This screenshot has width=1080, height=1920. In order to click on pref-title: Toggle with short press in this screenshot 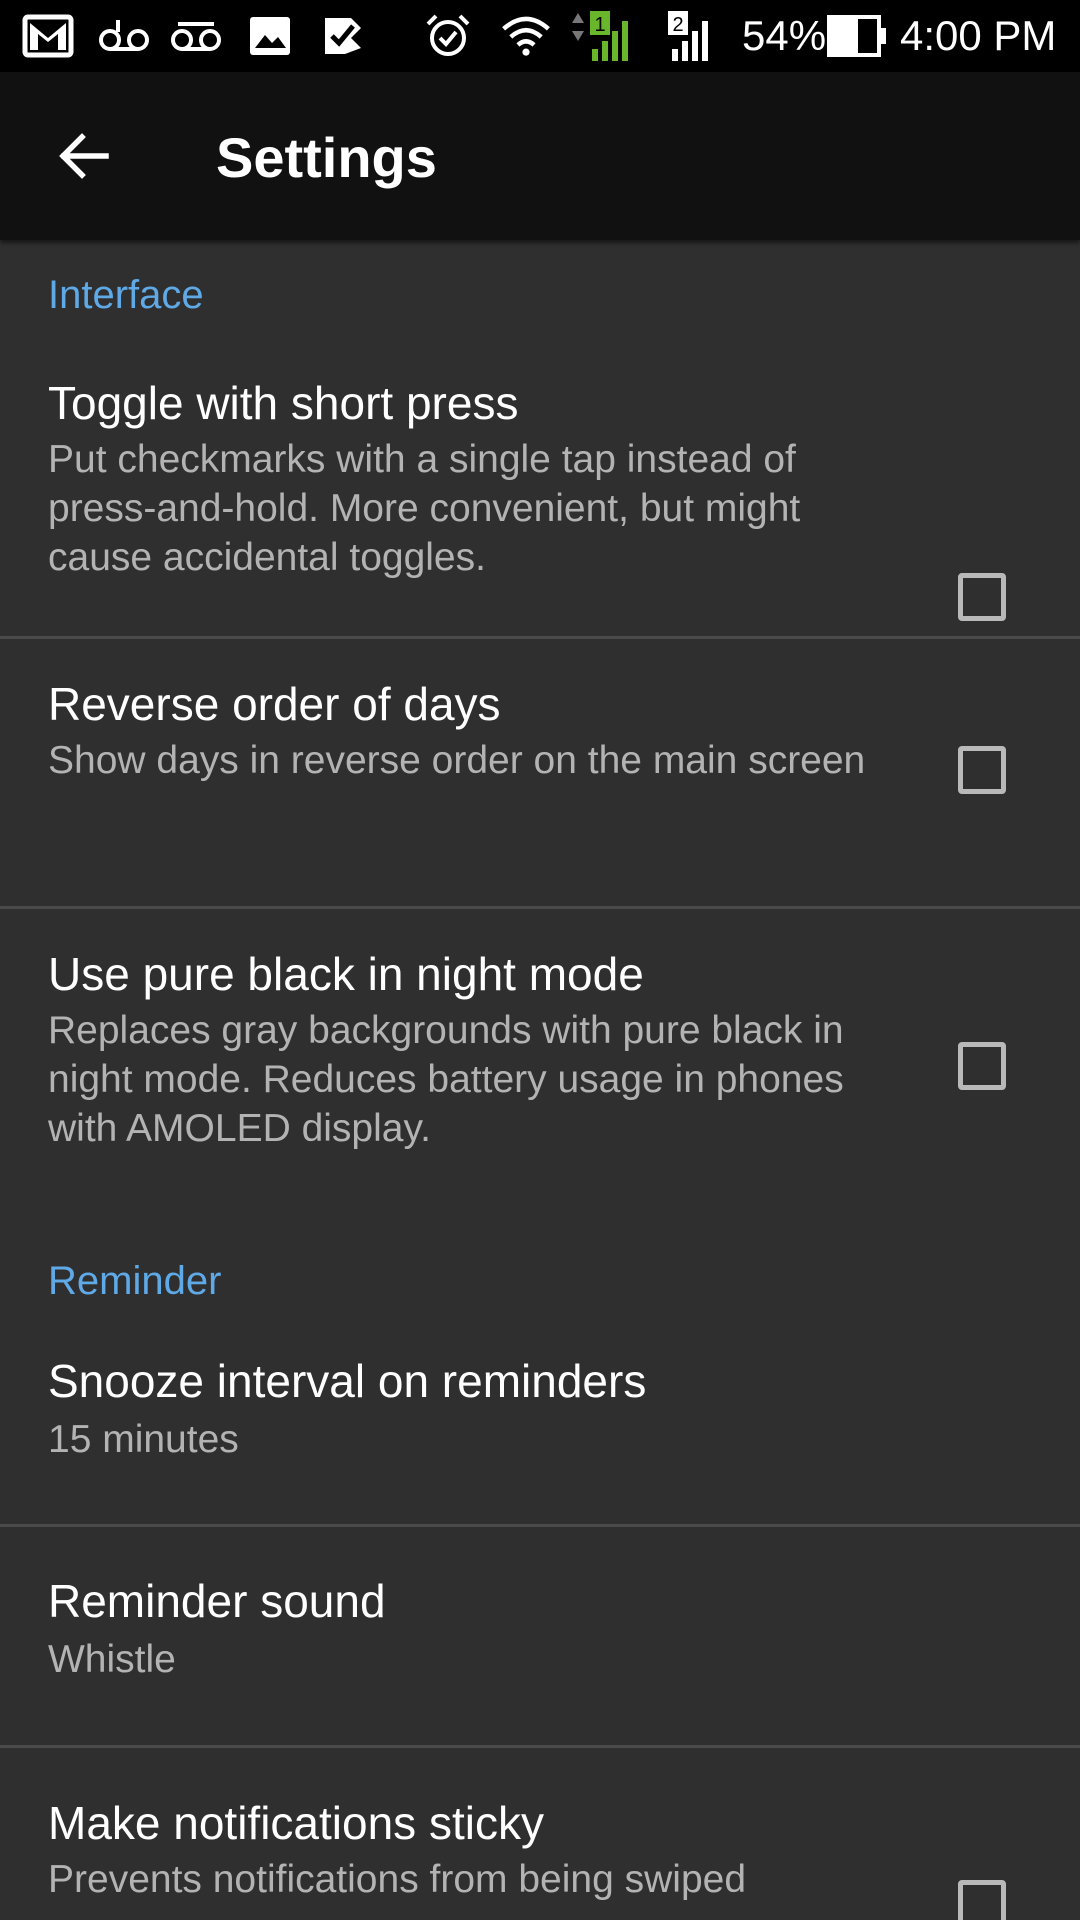, I will do `click(283, 403)`.